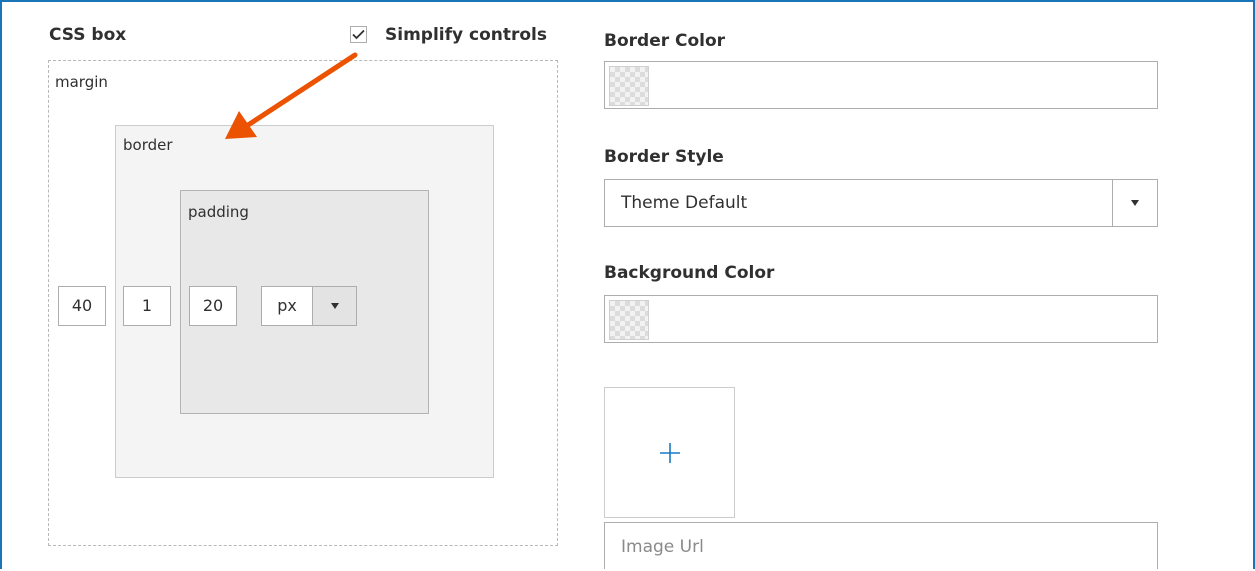 This screenshot has width=1255, height=571. I want to click on checkmark-icon, so click(358, 34).